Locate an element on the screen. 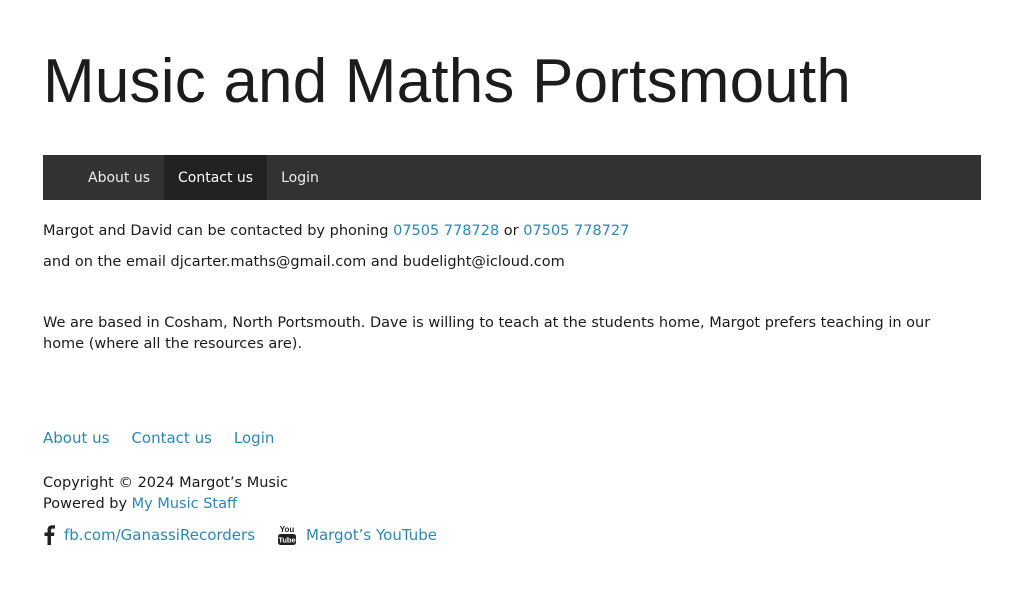 This screenshot has height=601, width=1024. site-title: Music and Maths Portsmouth is located at coordinates (447, 81).